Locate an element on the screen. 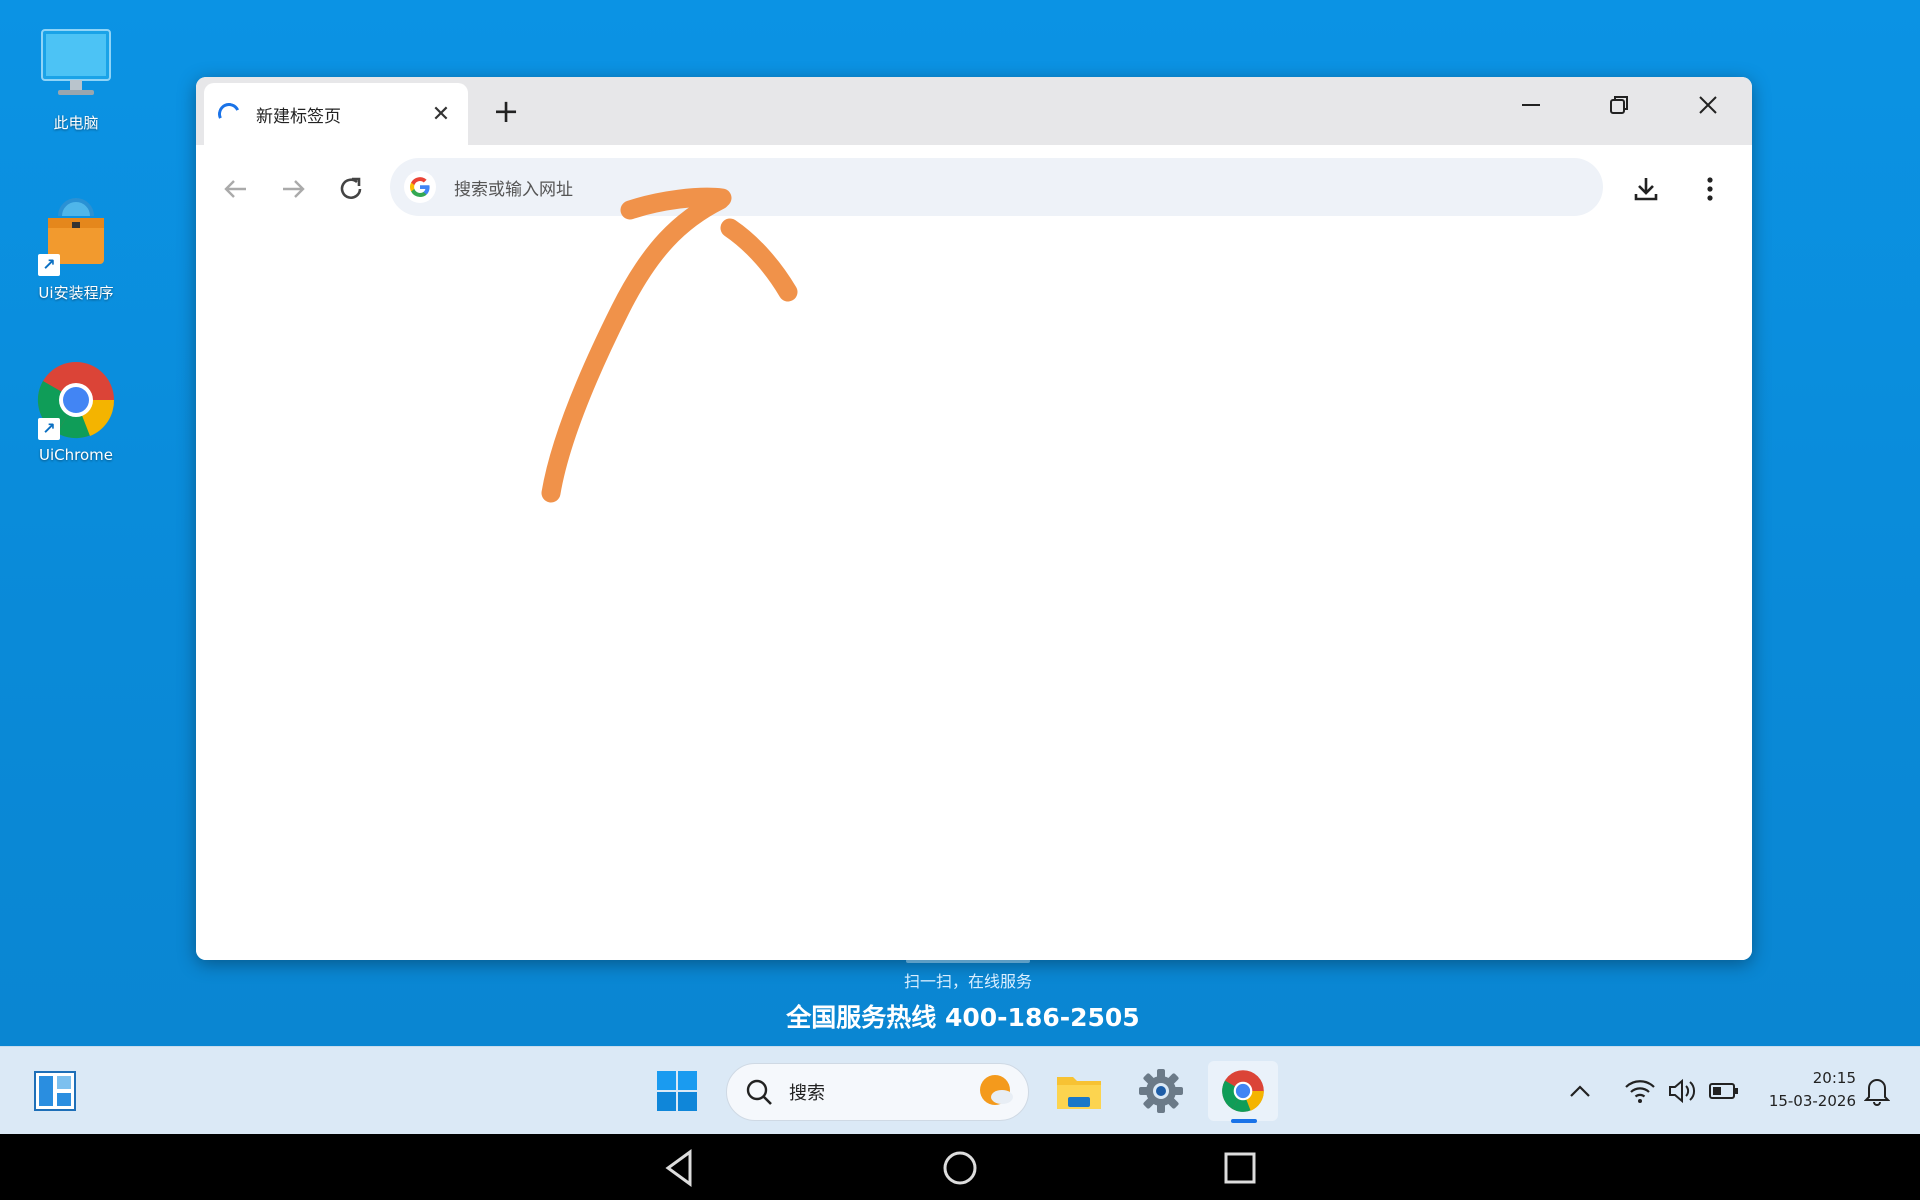  tab-close-icon: ✕ is located at coordinates (441, 114).